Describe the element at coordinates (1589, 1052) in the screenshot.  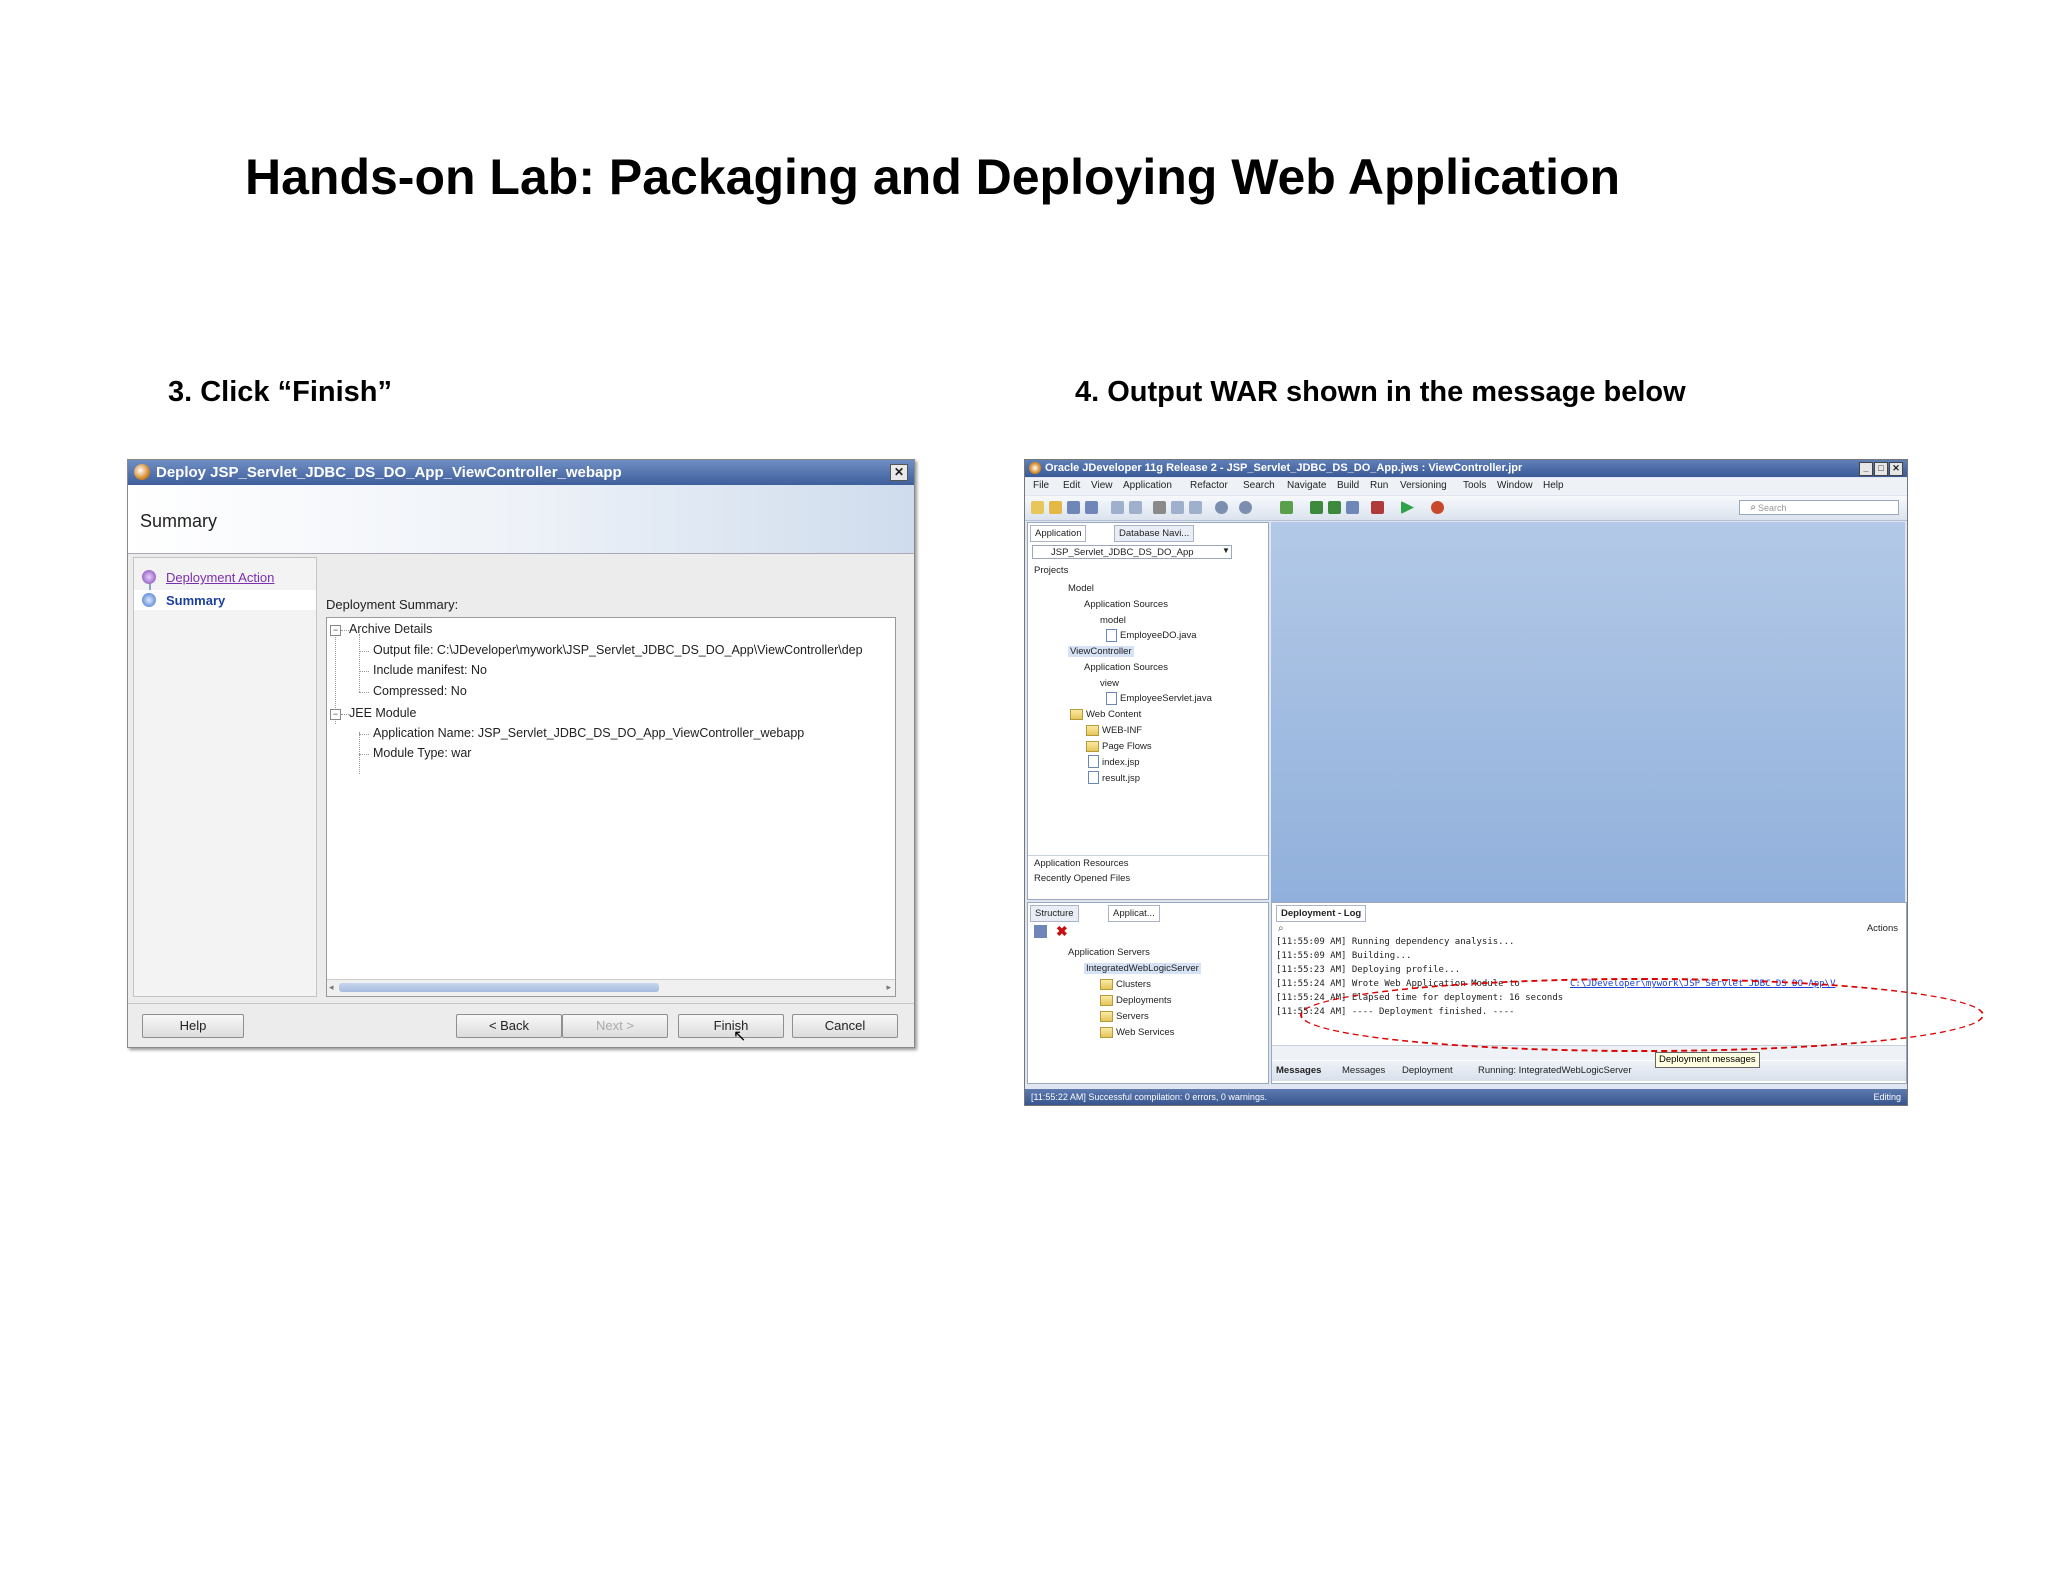
I see `log-hscrollbar` at that location.